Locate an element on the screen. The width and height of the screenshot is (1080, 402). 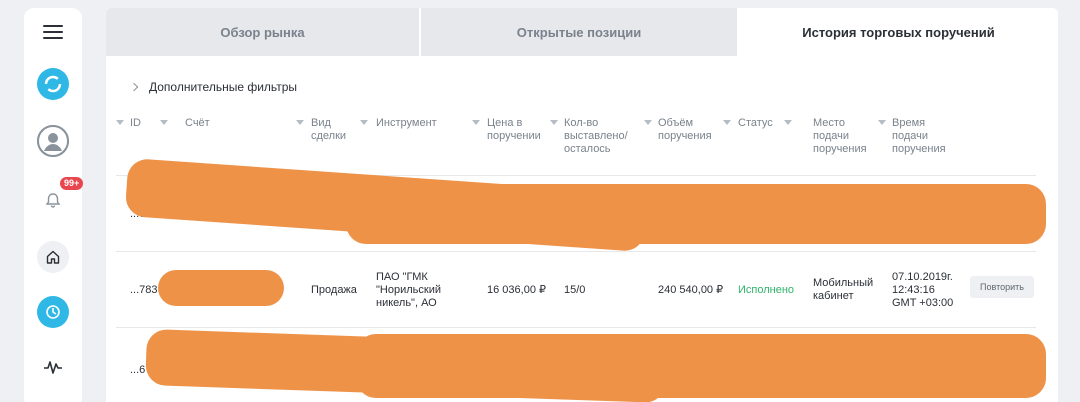
tab-market-overview: Обзор рынка is located at coordinates (263, 32).